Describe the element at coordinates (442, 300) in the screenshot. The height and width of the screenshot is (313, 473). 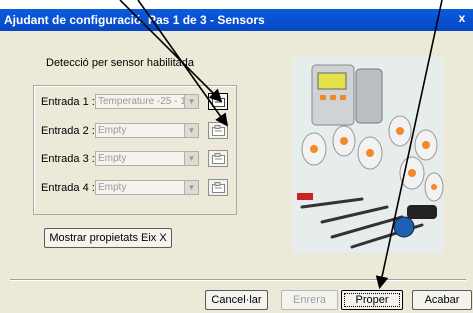
I see `finish-button: Acabar` at that location.